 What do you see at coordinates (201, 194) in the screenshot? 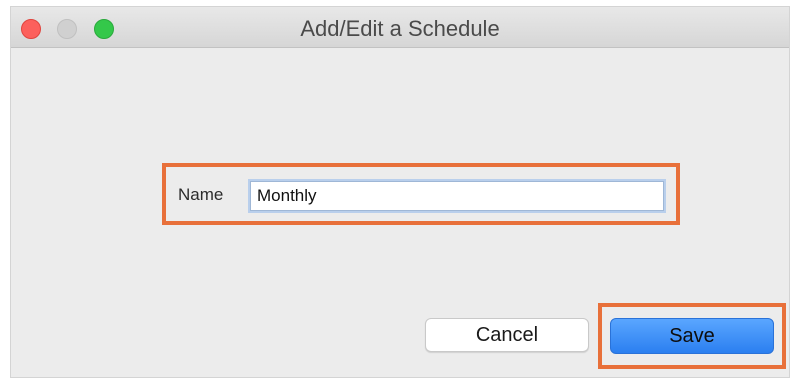
I see `name-label: Name` at bounding box center [201, 194].